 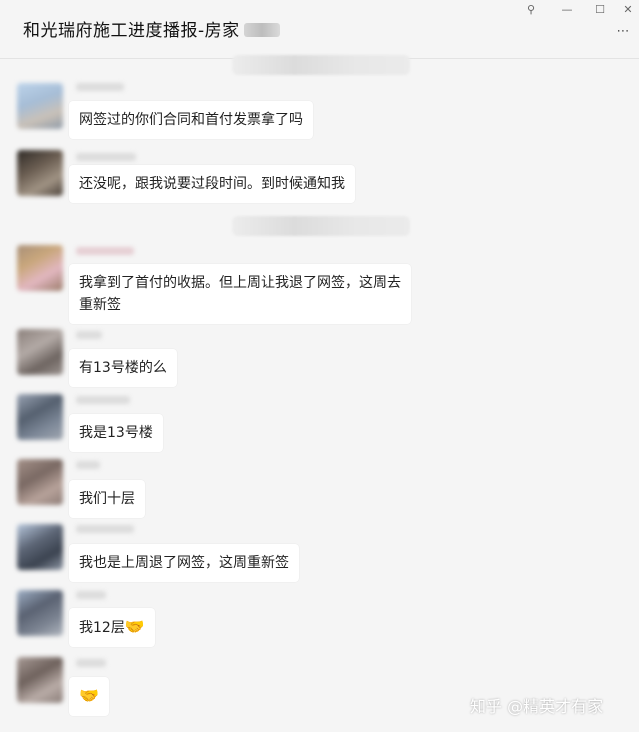 I want to click on message-text: 还没呢，跟我说要过段时间。到时候通知我, so click(x=212, y=184).